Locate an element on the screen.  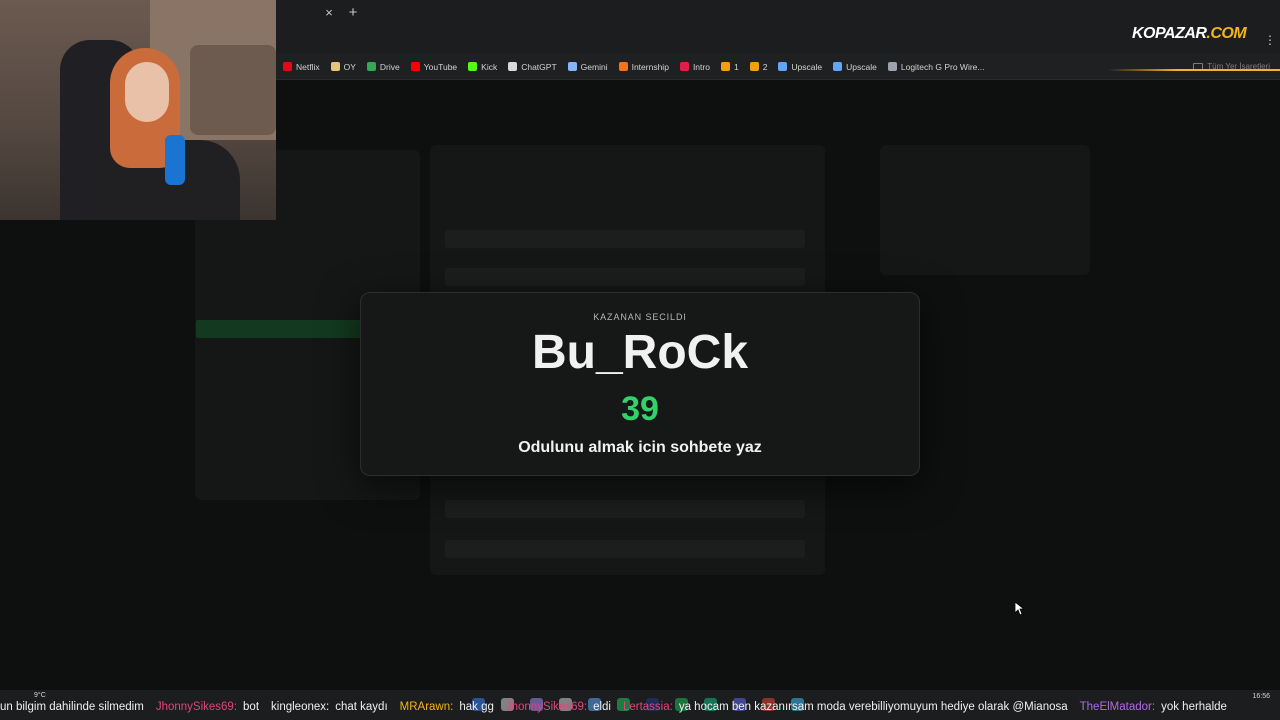
bookmark-label: Gemini is located at coordinates (594, 66).